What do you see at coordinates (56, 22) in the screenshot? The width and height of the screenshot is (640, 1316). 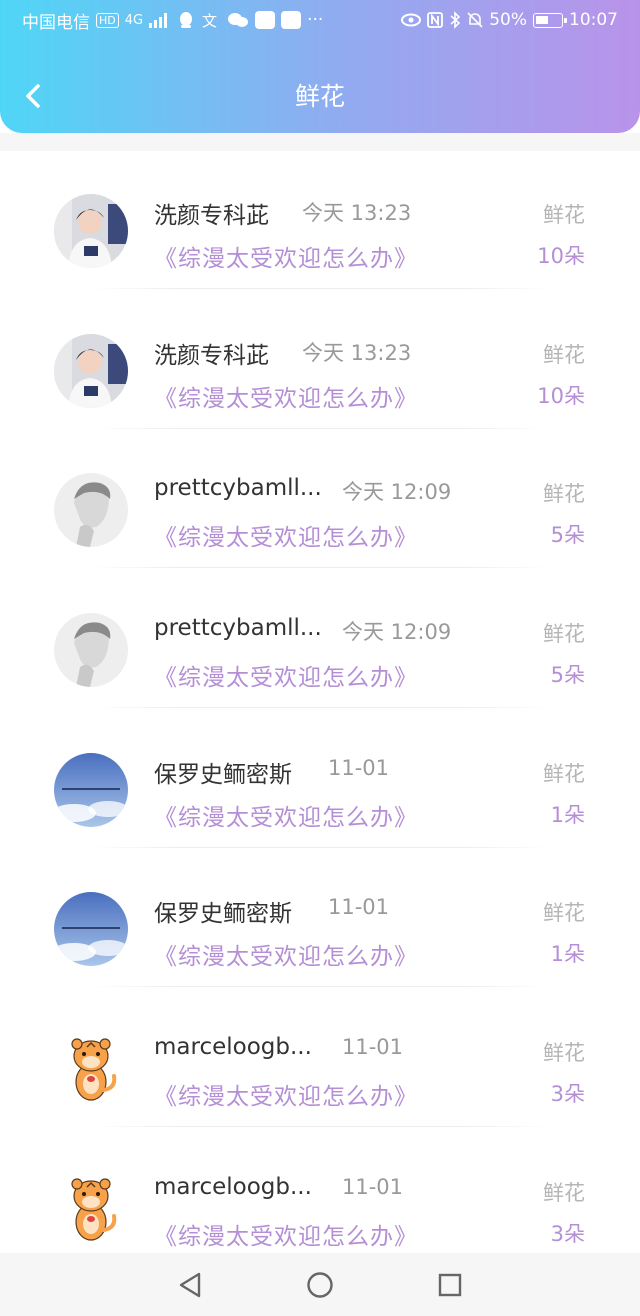 I see `carrier-label: 中国电信` at bounding box center [56, 22].